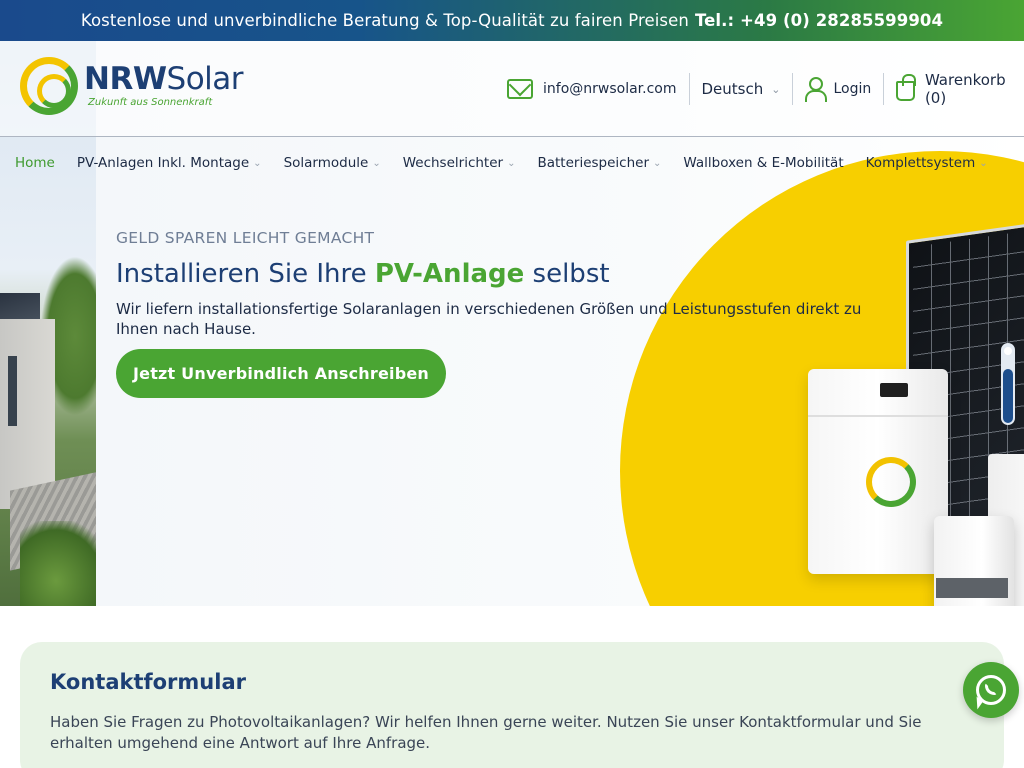 The height and width of the screenshot is (768, 1024). What do you see at coordinates (148, 682) in the screenshot?
I see `contact-title: Kontaktformular` at bounding box center [148, 682].